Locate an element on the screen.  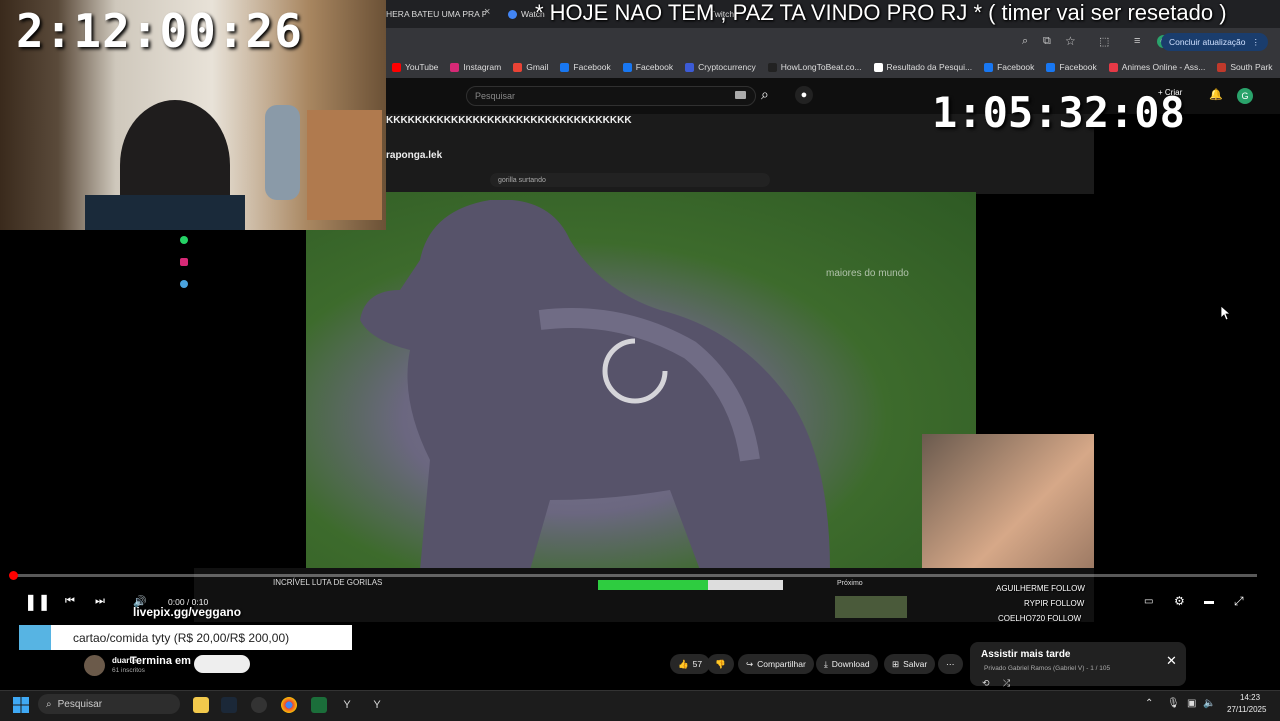
tab-favicon-icon is located at coordinates (512, 14).